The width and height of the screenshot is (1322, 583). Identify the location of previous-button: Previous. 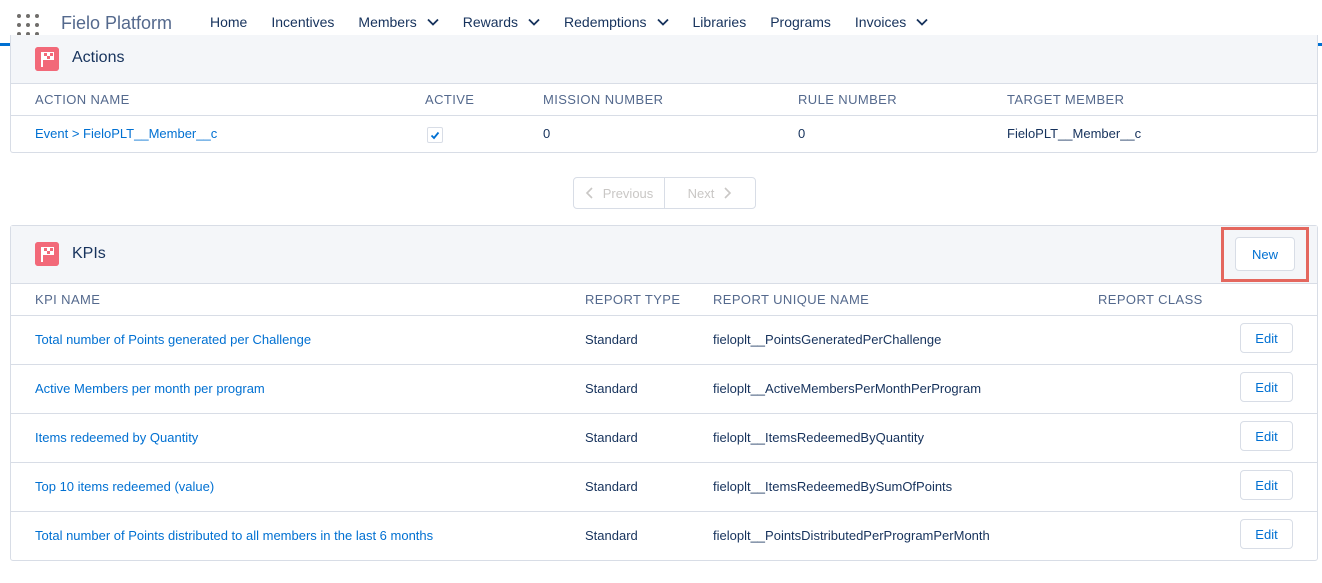
(619, 193).